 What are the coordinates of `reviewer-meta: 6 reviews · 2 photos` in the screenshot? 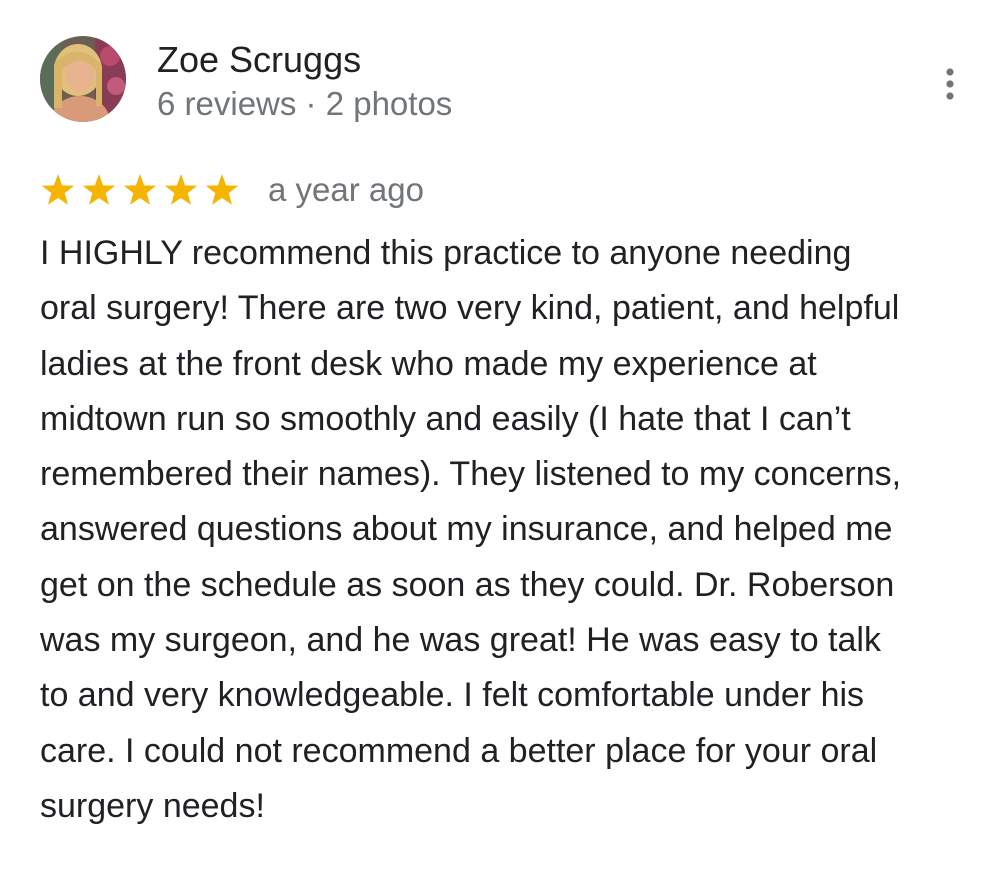 It's located at (305, 103).